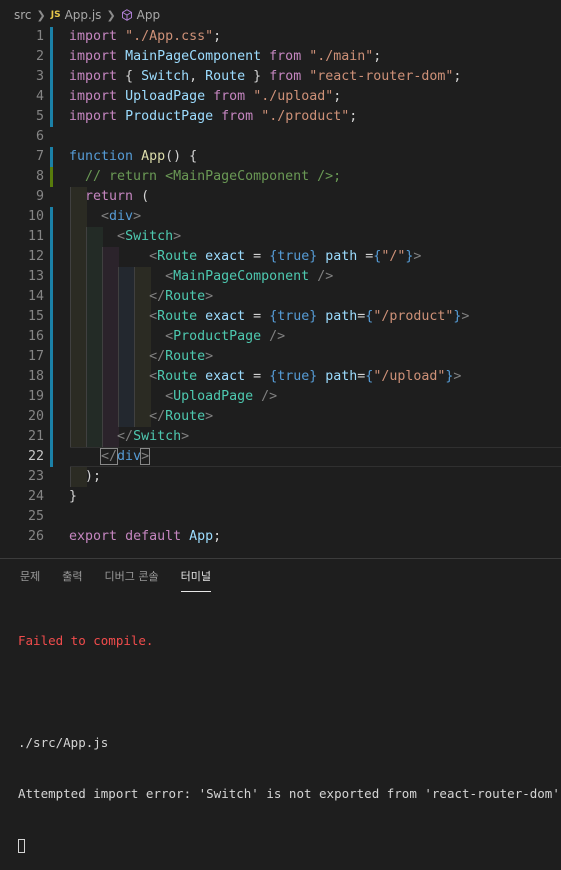 The width and height of the screenshot is (561, 870). What do you see at coordinates (149, 236) in the screenshot?
I see `code-text: <Switch>` at bounding box center [149, 236].